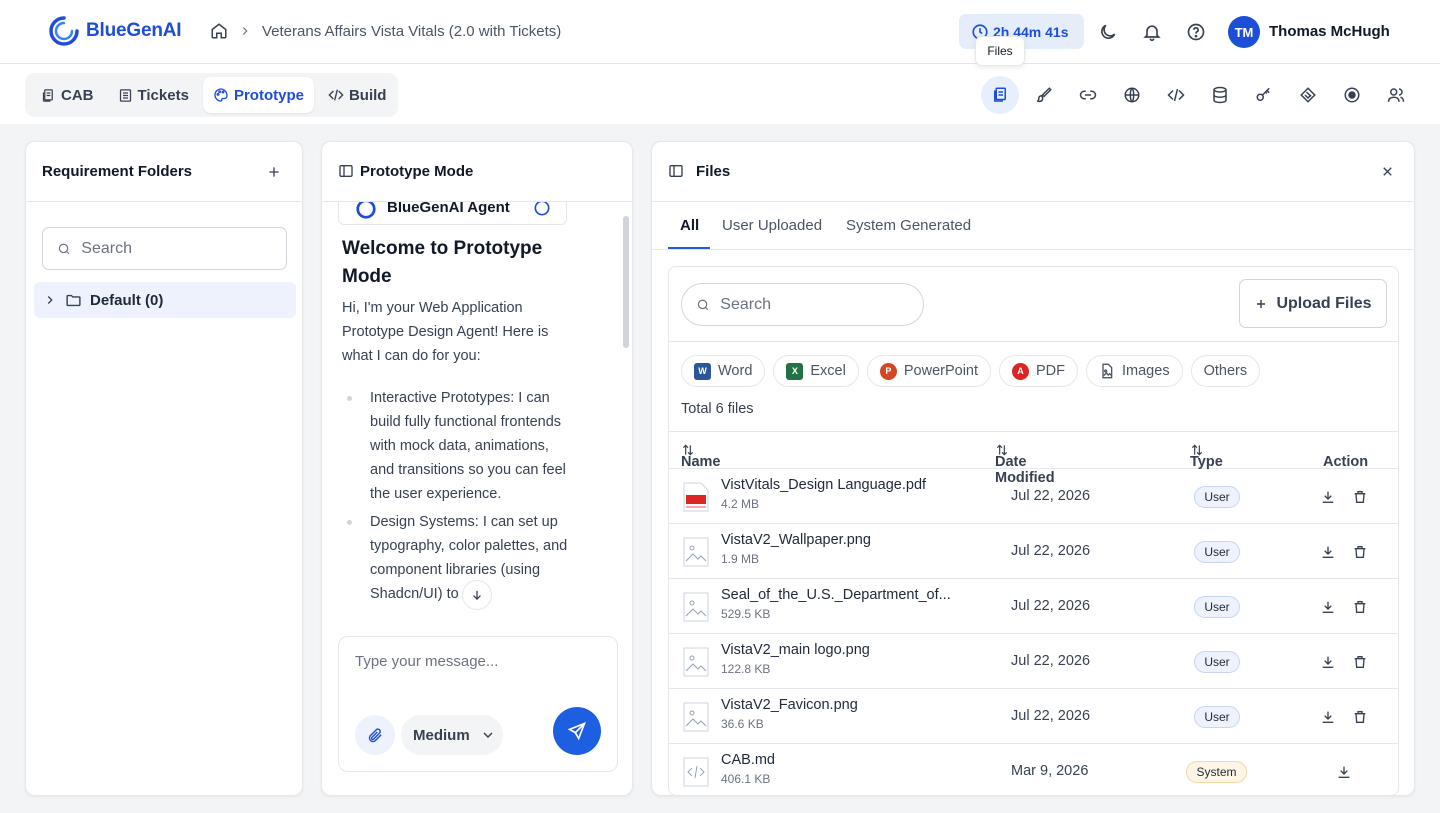 This screenshot has width=1440, height=813. Describe the element at coordinates (258, 95) in the screenshot. I see `tab-prototype: Prototype` at that location.